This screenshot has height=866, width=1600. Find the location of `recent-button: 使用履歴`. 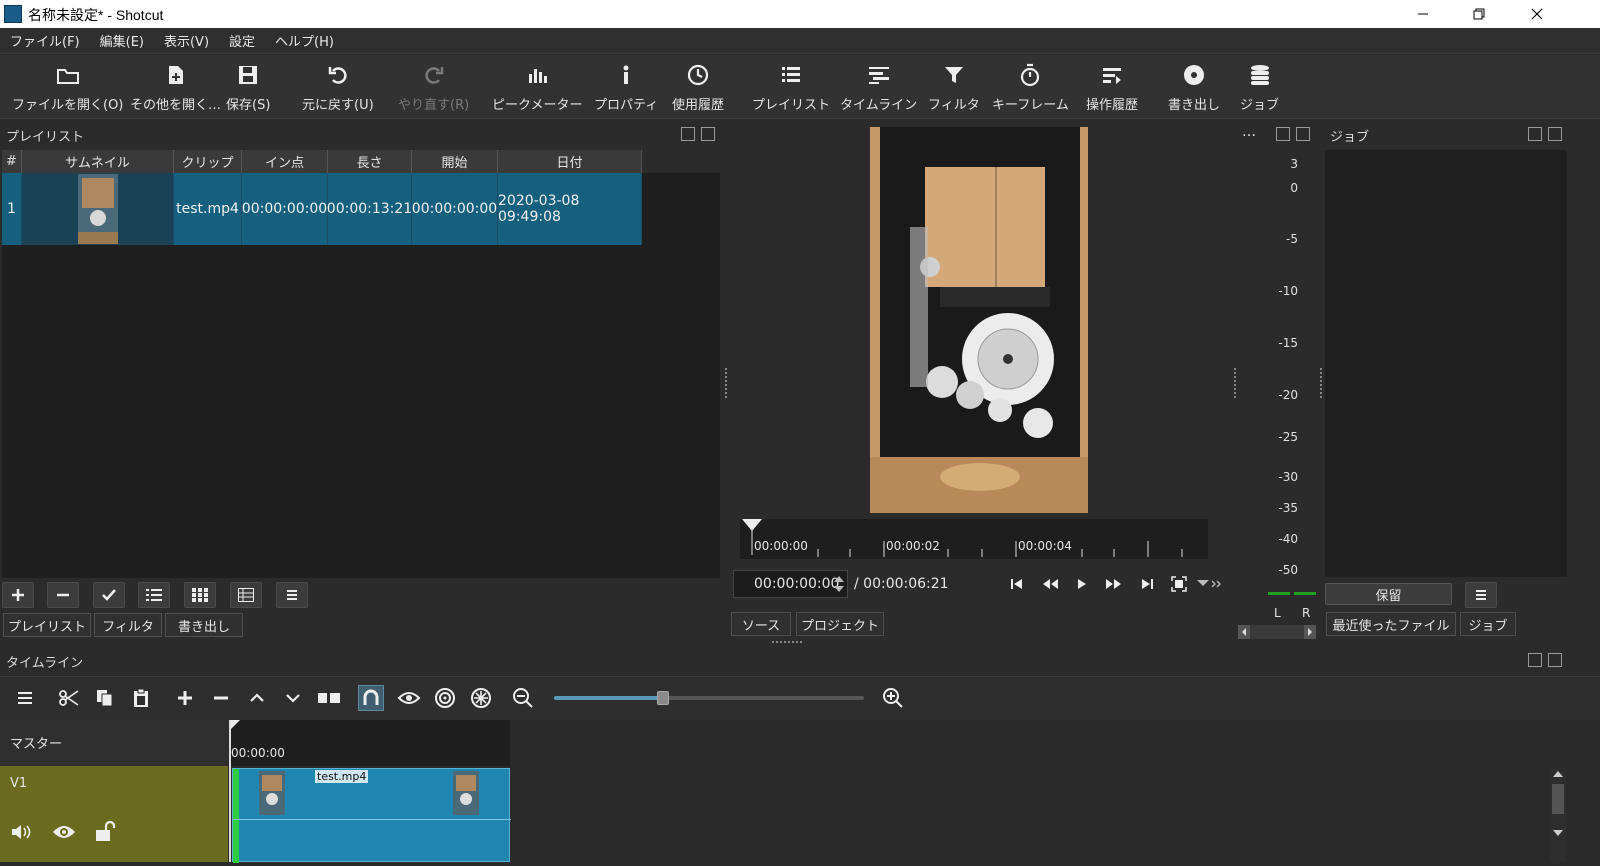

recent-button: 使用履歴 is located at coordinates (698, 87).